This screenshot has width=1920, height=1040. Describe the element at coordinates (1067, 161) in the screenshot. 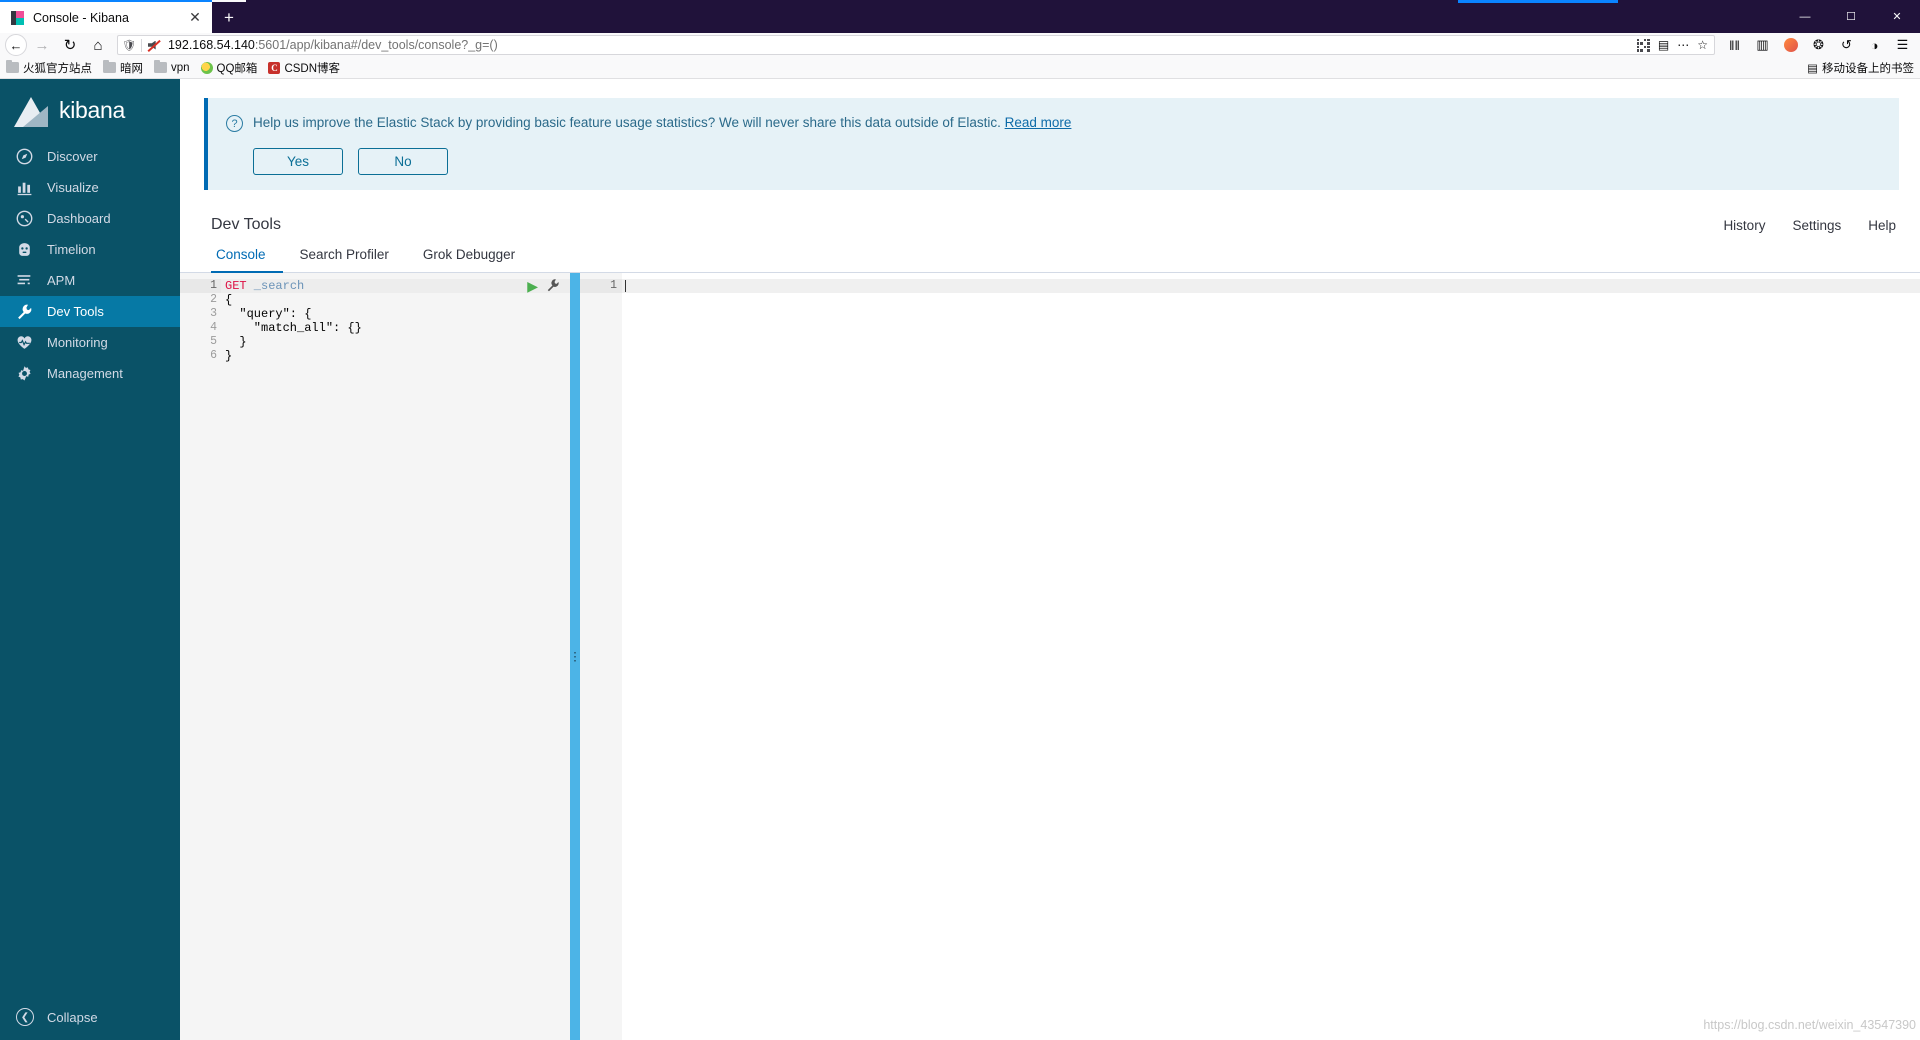

I see `telemetry-banner-buttons: Yes No` at that location.